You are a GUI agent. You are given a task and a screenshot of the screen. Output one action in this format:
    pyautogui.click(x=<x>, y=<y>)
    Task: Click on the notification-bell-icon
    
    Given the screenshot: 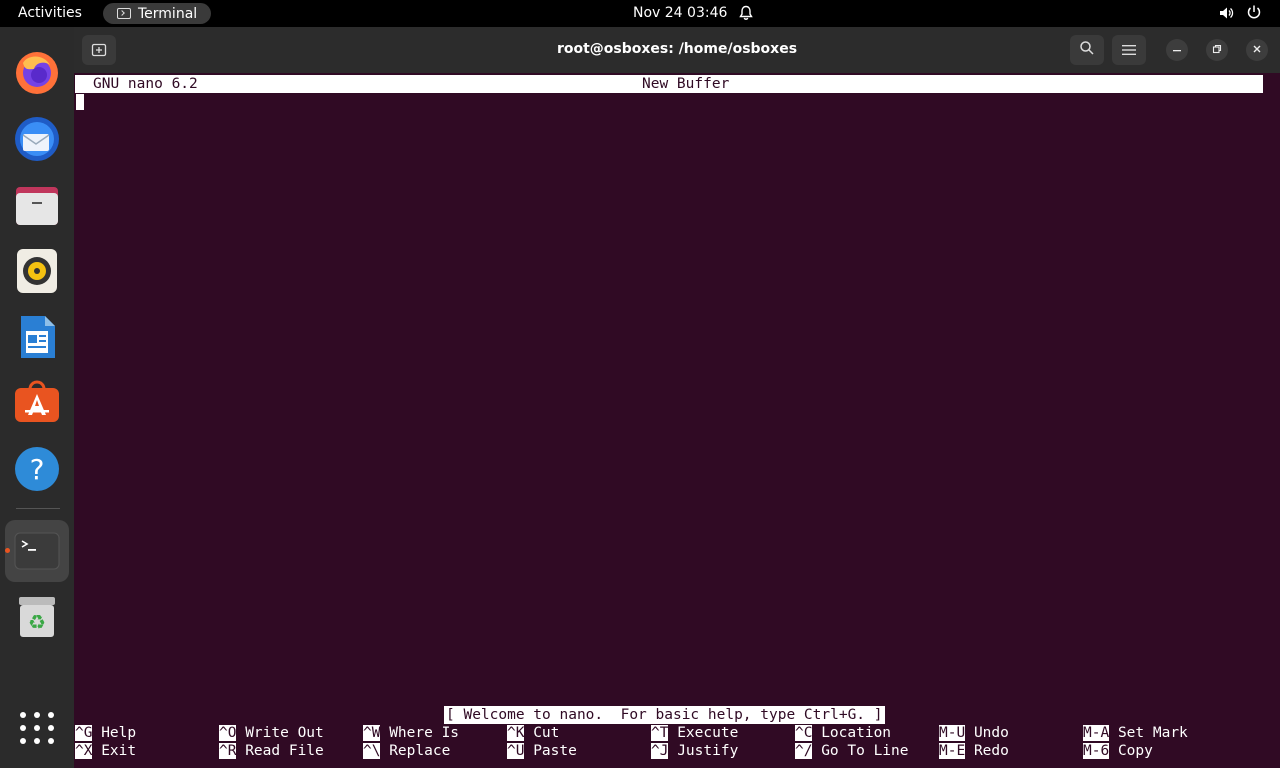 What is the action you would take?
    pyautogui.click(x=746, y=15)
    